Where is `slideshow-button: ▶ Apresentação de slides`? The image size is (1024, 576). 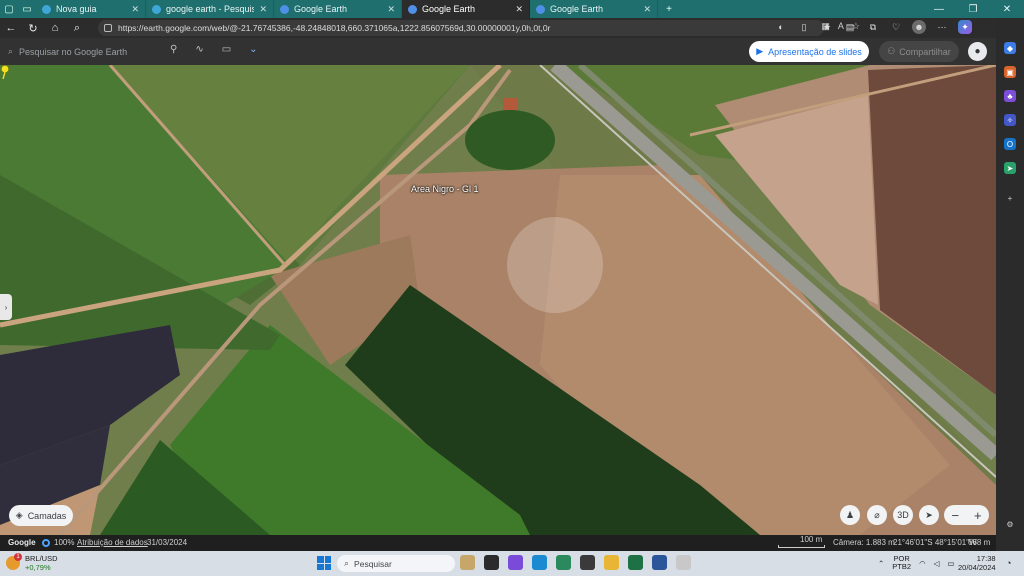
slideshow-button: ▶ Apresentação de slides is located at coordinates (809, 51).